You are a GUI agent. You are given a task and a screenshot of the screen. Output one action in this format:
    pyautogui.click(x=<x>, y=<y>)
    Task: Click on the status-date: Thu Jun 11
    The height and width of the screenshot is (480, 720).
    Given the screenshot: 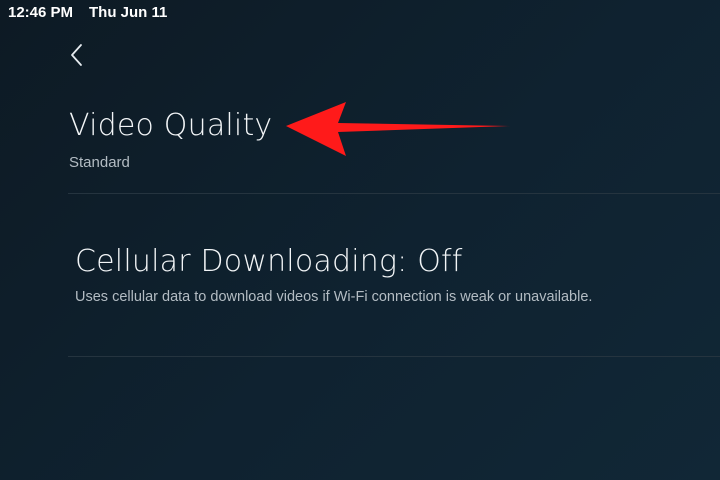 What is the action you would take?
    pyautogui.click(x=128, y=12)
    